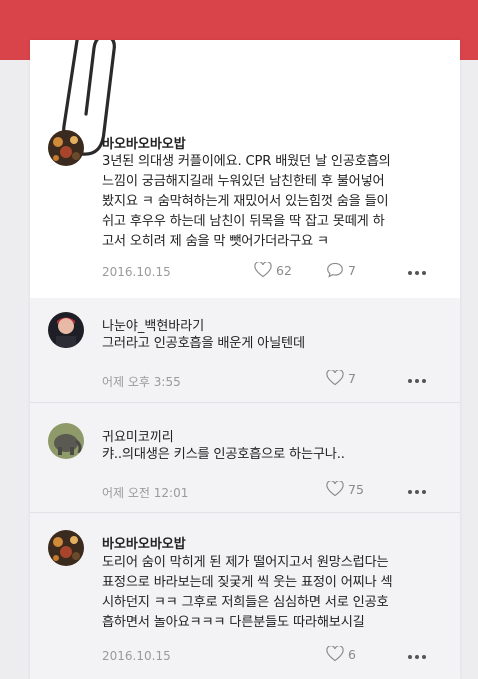 The width and height of the screenshot is (478, 679). Describe the element at coordinates (352, 654) in the screenshot. I see `like-count: 6` at that location.